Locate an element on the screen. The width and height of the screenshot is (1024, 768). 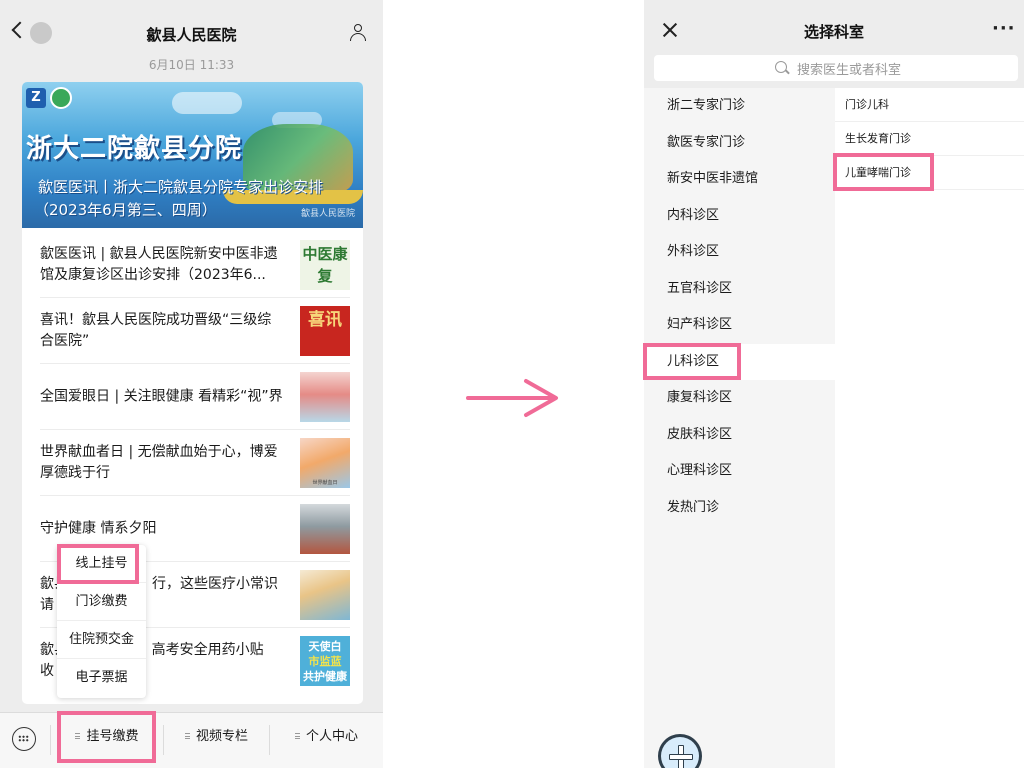
department-item-selected: 儿科诊区 is located at coordinates (739, 361).